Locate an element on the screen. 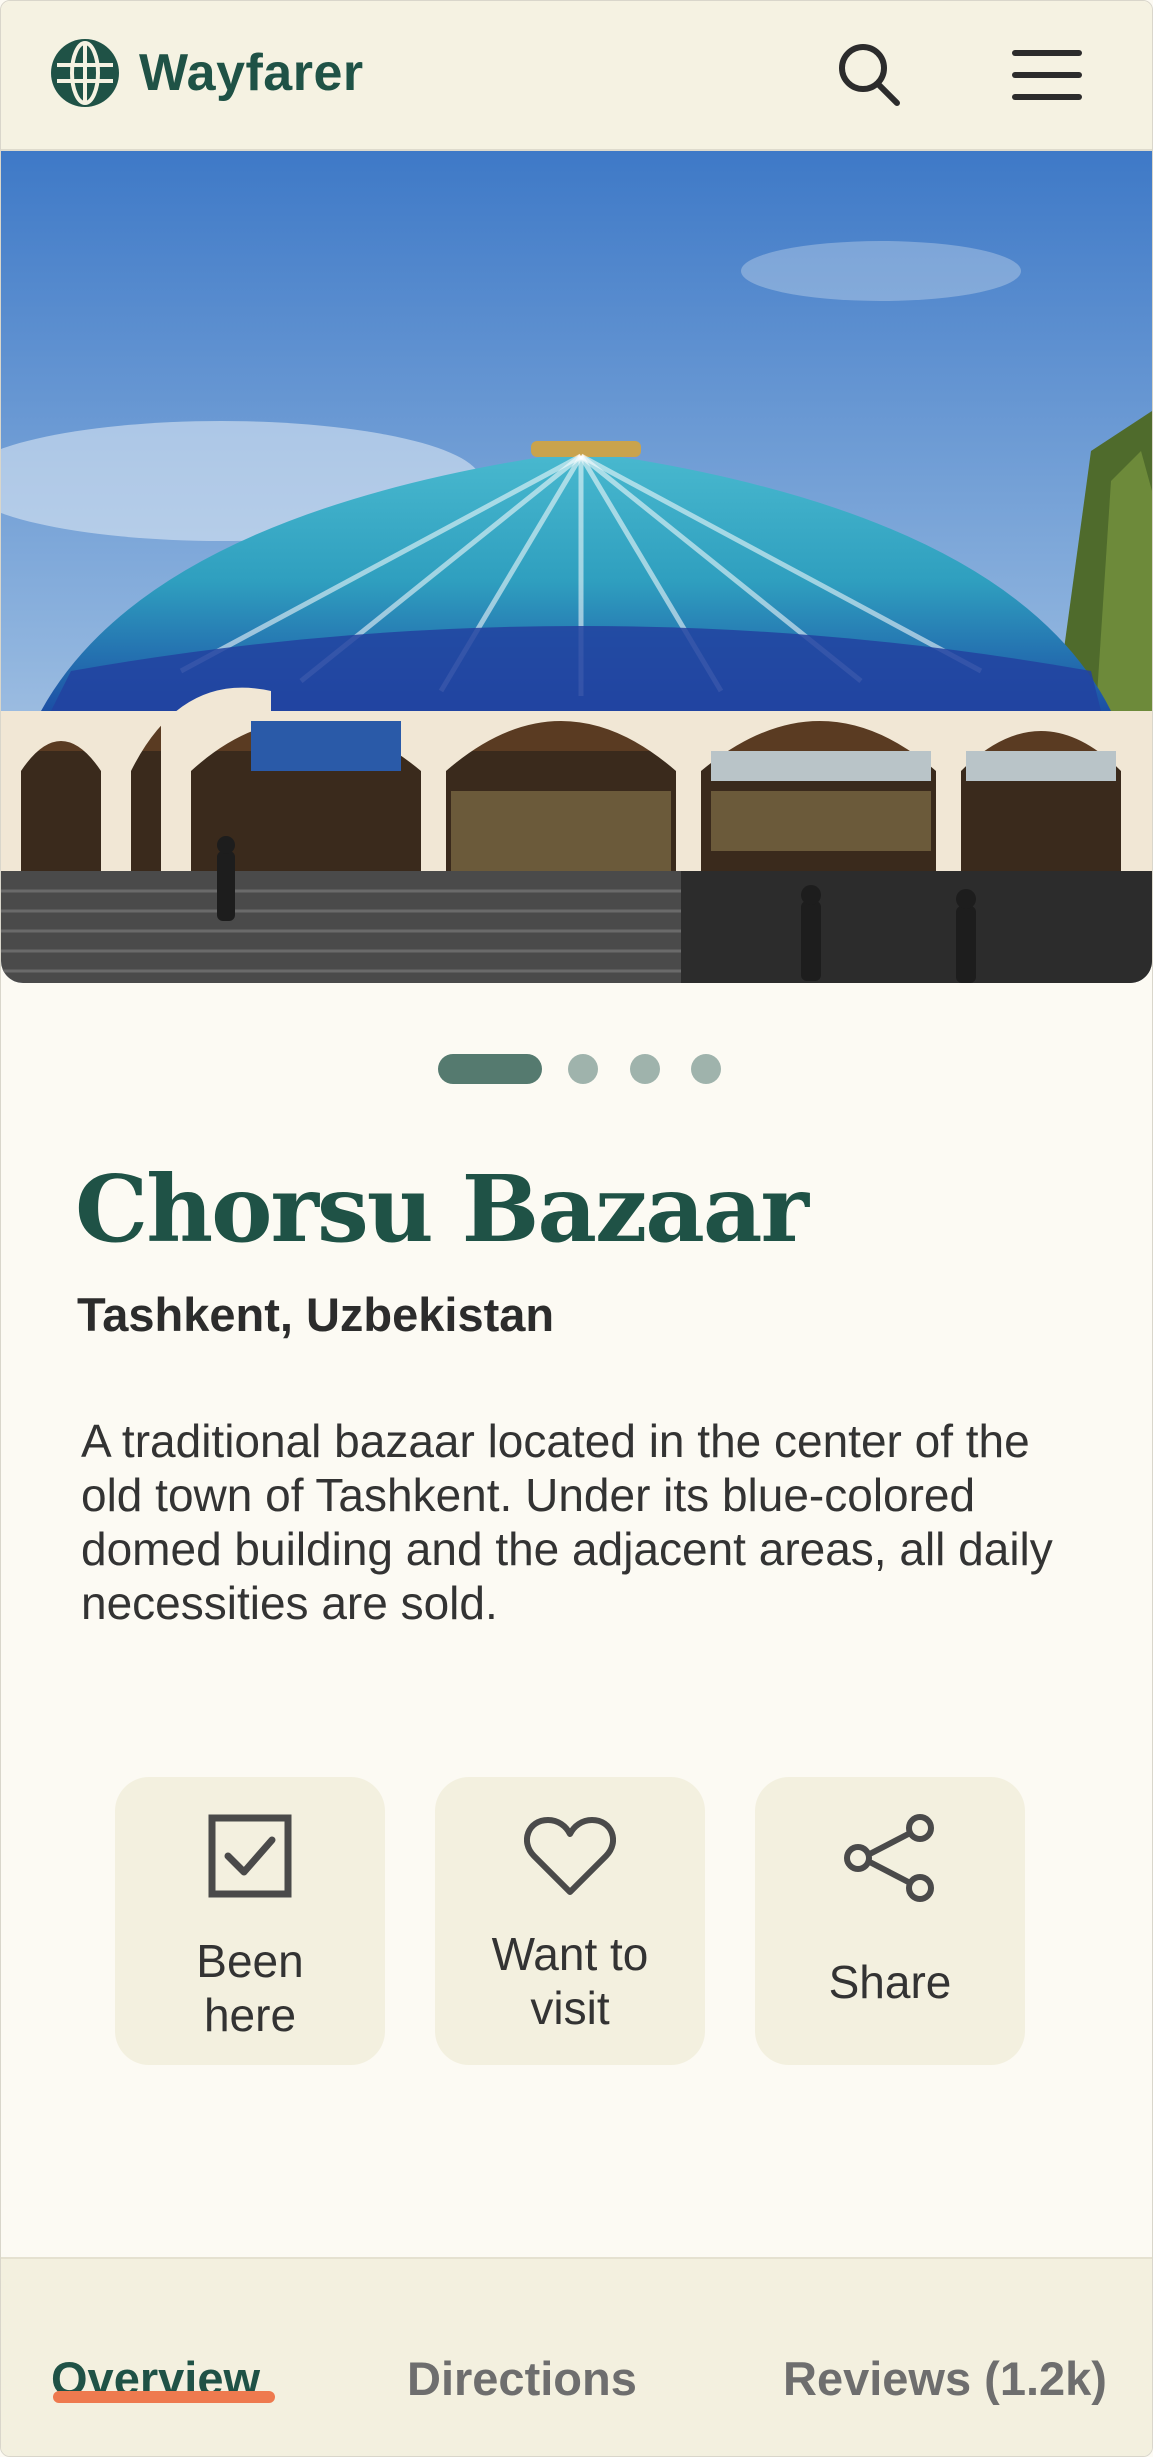 This screenshot has width=1153, height=2457. been-here-label-line1: Been is located at coordinates (250, 1961).